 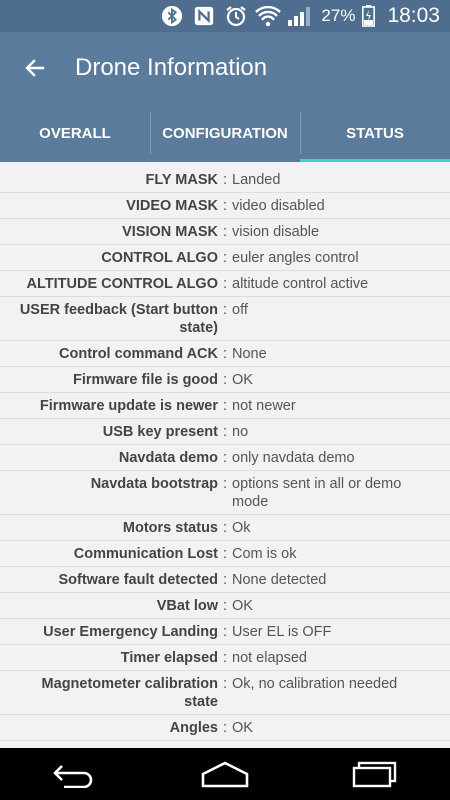 I want to click on tab-bar: OVERALL CONFIGURATION STATUS, so click(x=225, y=133).